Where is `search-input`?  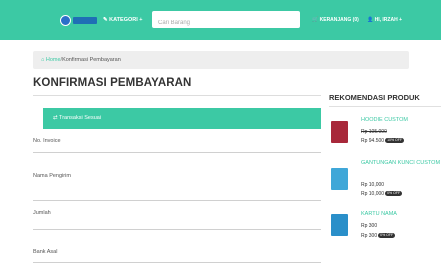
search-input is located at coordinates (228, 23).